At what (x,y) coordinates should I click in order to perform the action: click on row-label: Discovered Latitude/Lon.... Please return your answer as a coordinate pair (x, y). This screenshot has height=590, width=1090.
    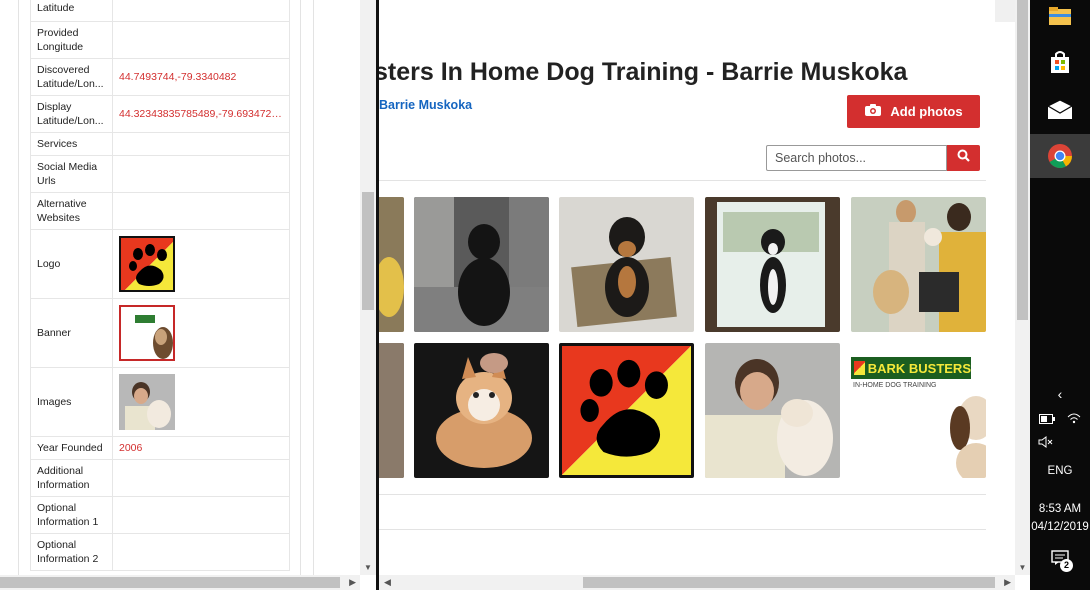
    Looking at the image, I should click on (71, 77).